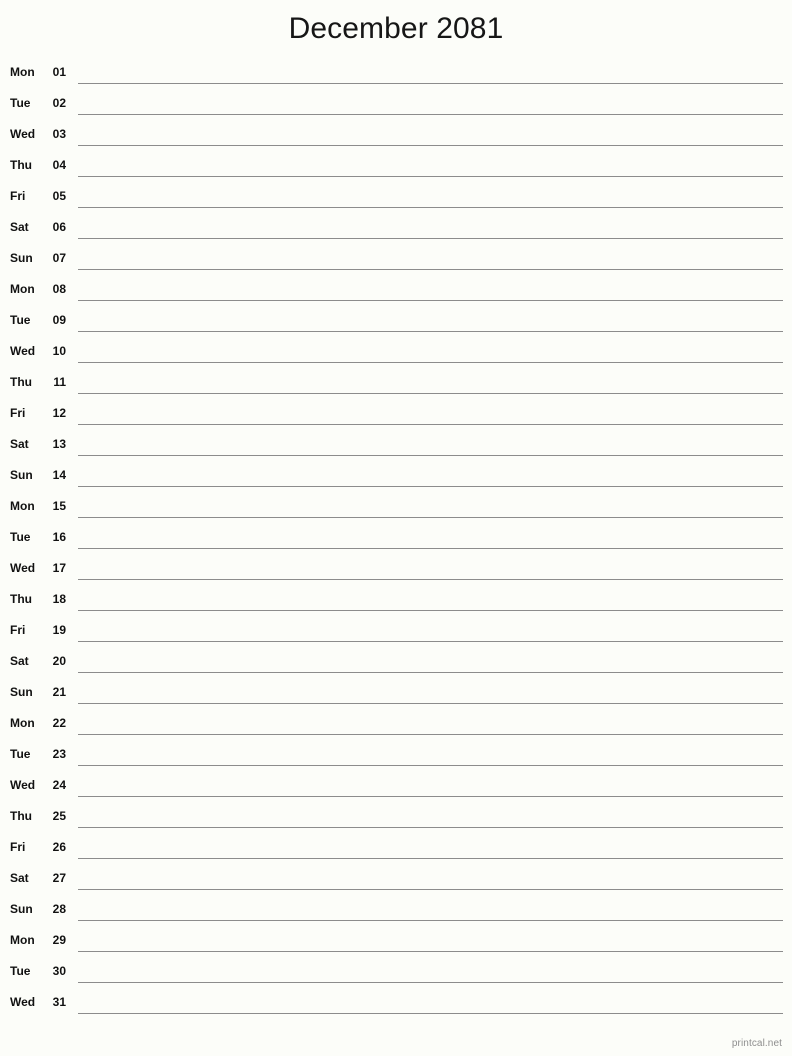 The height and width of the screenshot is (1056, 792). Describe the element at coordinates (396, 447) in the screenshot. I see `table-row: Sat 13` at that location.